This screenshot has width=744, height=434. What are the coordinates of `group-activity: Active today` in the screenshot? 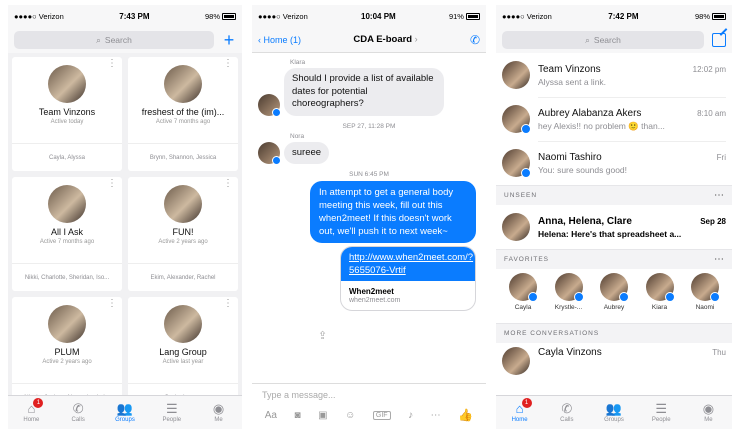 It's located at (67, 122).